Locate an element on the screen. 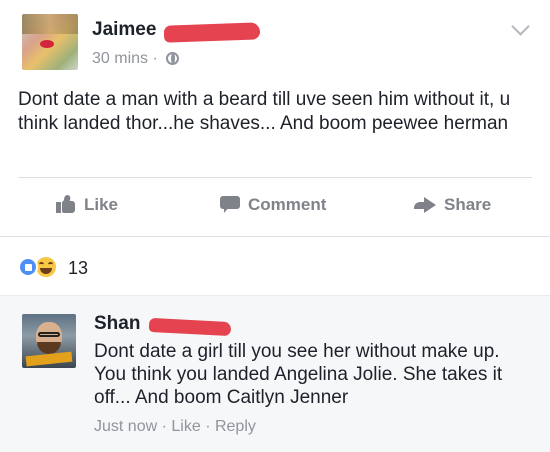 This screenshot has height=452, width=550. avatar-hair is located at coordinates (50, 24).